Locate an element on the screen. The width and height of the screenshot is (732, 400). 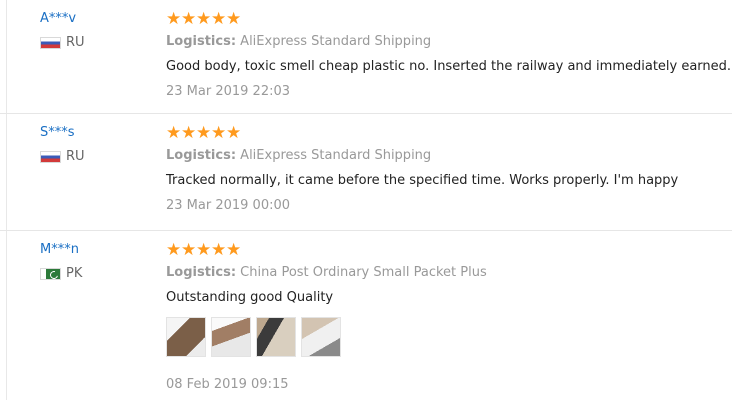
pakistan-flag-icon is located at coordinates (50, 274).